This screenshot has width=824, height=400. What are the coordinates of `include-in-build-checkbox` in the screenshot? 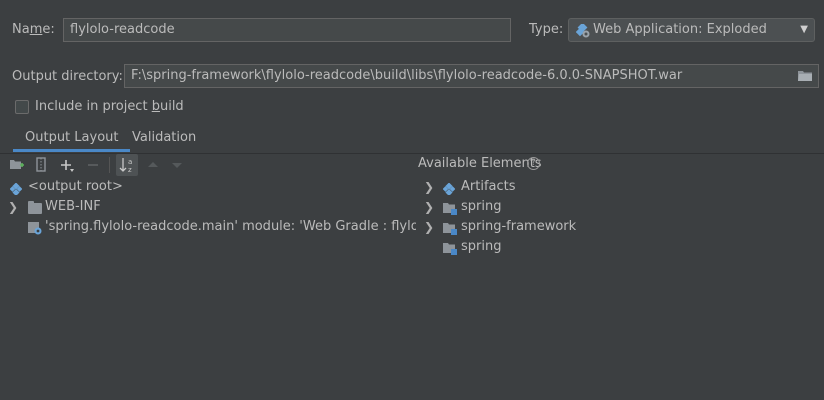 It's located at (22, 107).